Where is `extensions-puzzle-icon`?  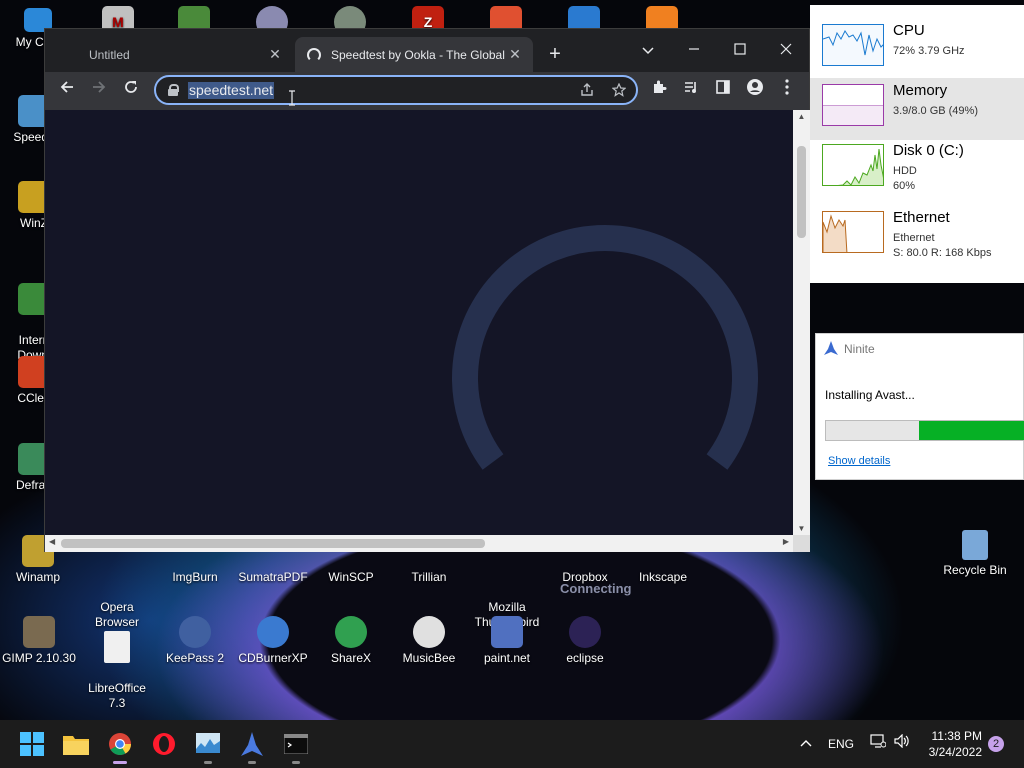 extensions-puzzle-icon is located at coordinates (659, 91).